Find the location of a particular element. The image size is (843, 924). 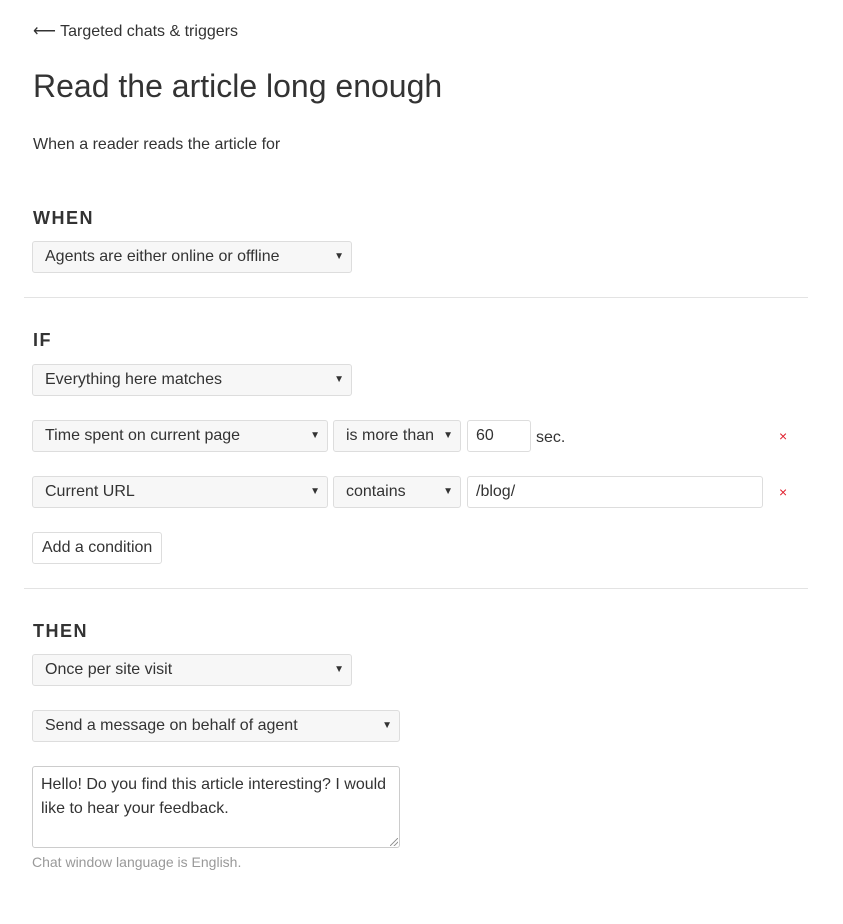

back-link: ⟵ Targeted chats & triggers is located at coordinates (135, 31).